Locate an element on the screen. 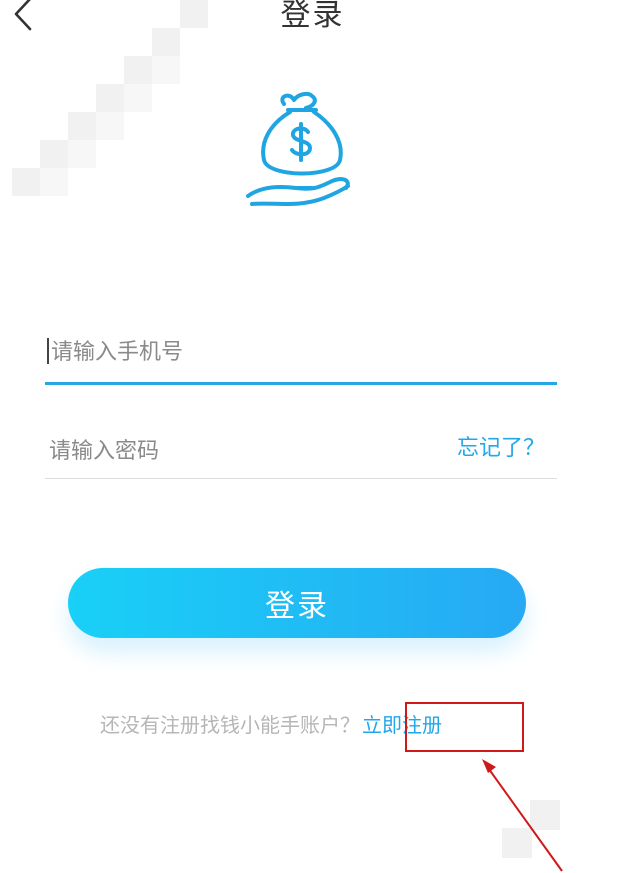 This screenshot has height=873, width=625. register-link: 立即注册 is located at coordinates (402, 723).